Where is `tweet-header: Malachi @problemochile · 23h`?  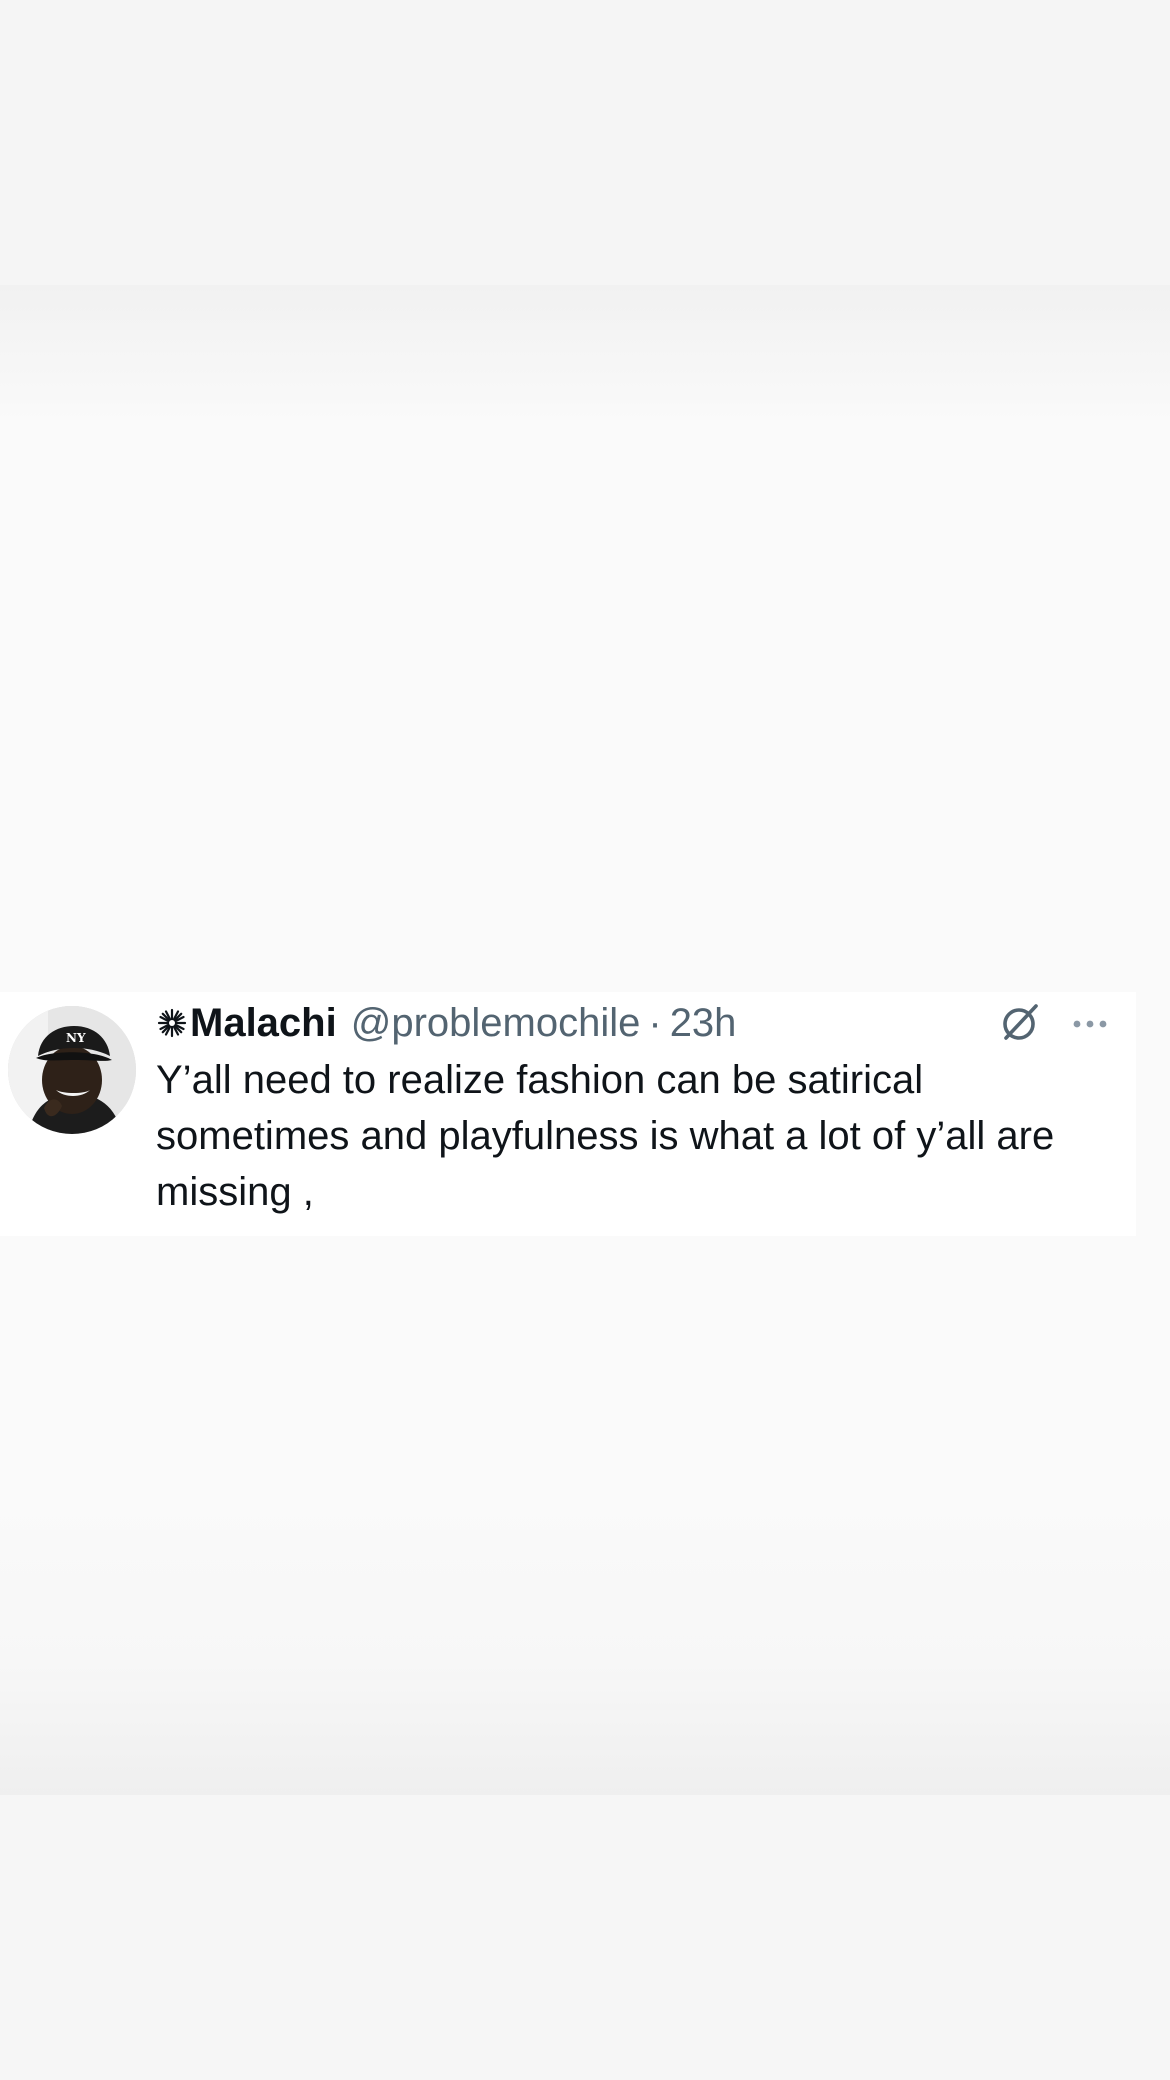
tweet-header: Malachi @problemochile · 23h is located at coordinates (621, 1023).